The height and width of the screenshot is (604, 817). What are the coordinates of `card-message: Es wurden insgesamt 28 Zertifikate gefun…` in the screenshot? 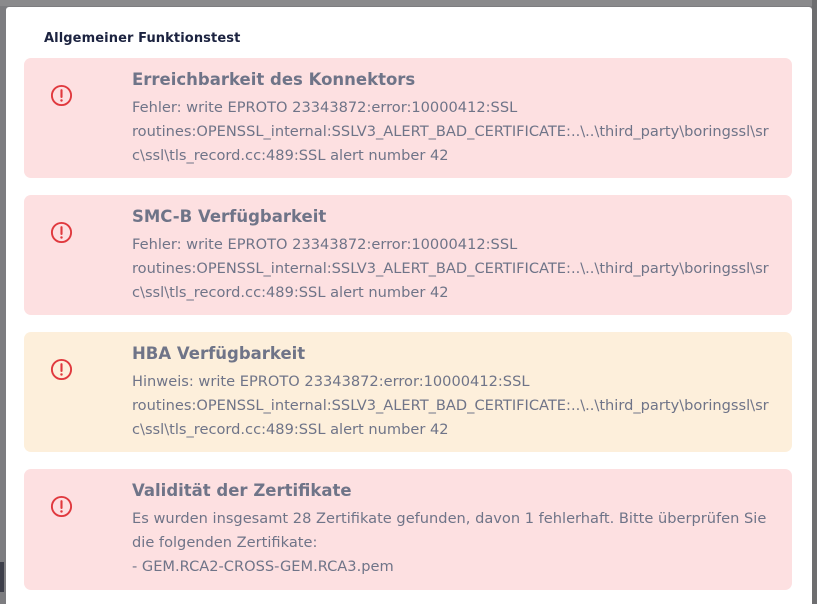 It's located at (449, 542).